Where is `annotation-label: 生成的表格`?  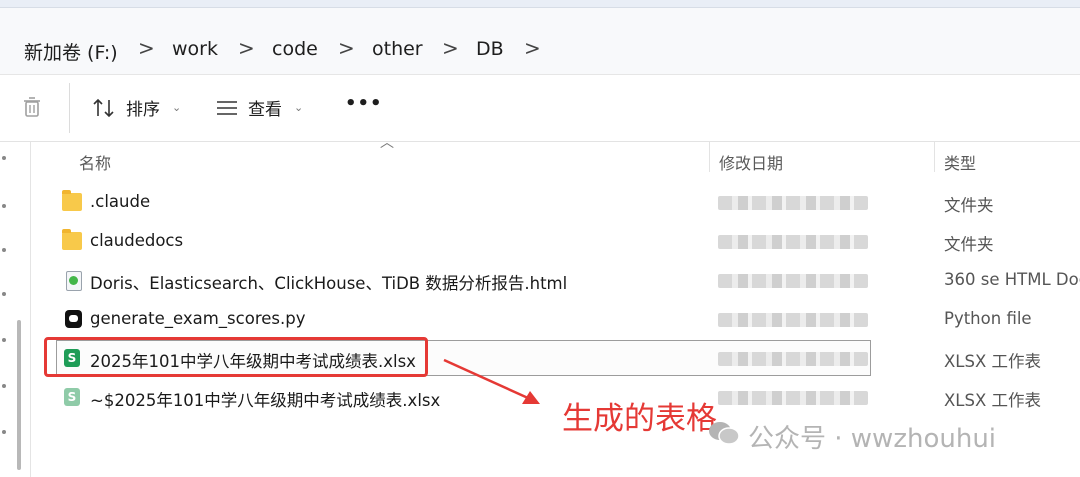 annotation-label: 生成的表格 is located at coordinates (639, 419).